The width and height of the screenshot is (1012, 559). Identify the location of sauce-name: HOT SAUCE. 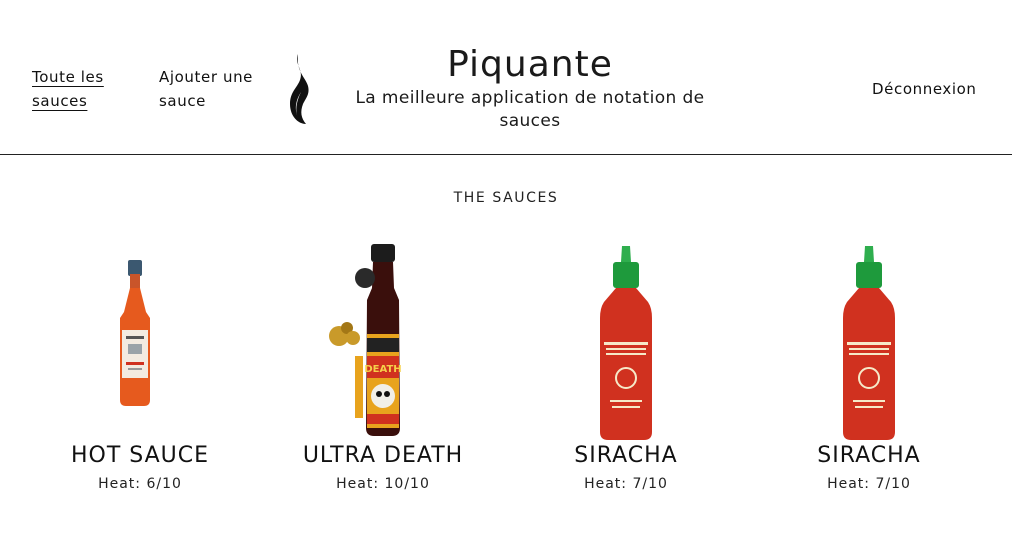
(140, 455).